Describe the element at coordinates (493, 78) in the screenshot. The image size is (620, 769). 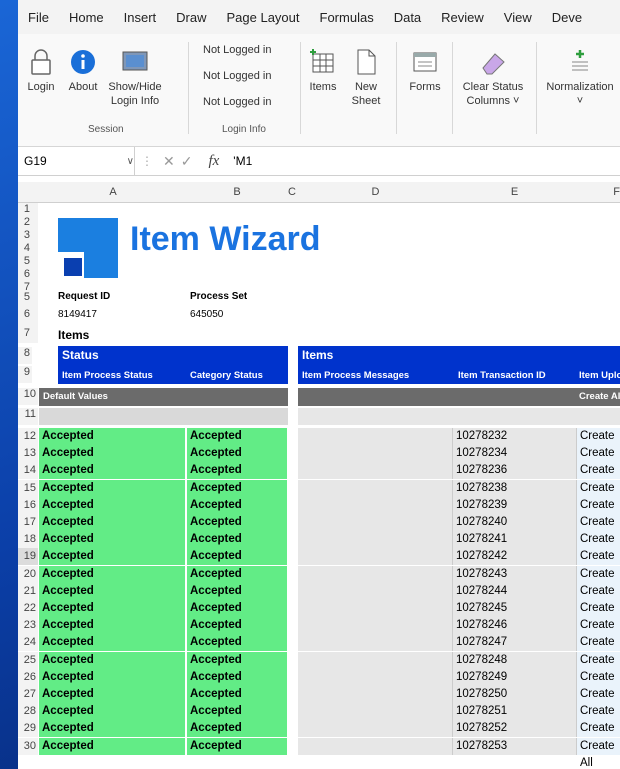
I see `clear-status-columns-button: Clear Status Columns ˅` at that location.